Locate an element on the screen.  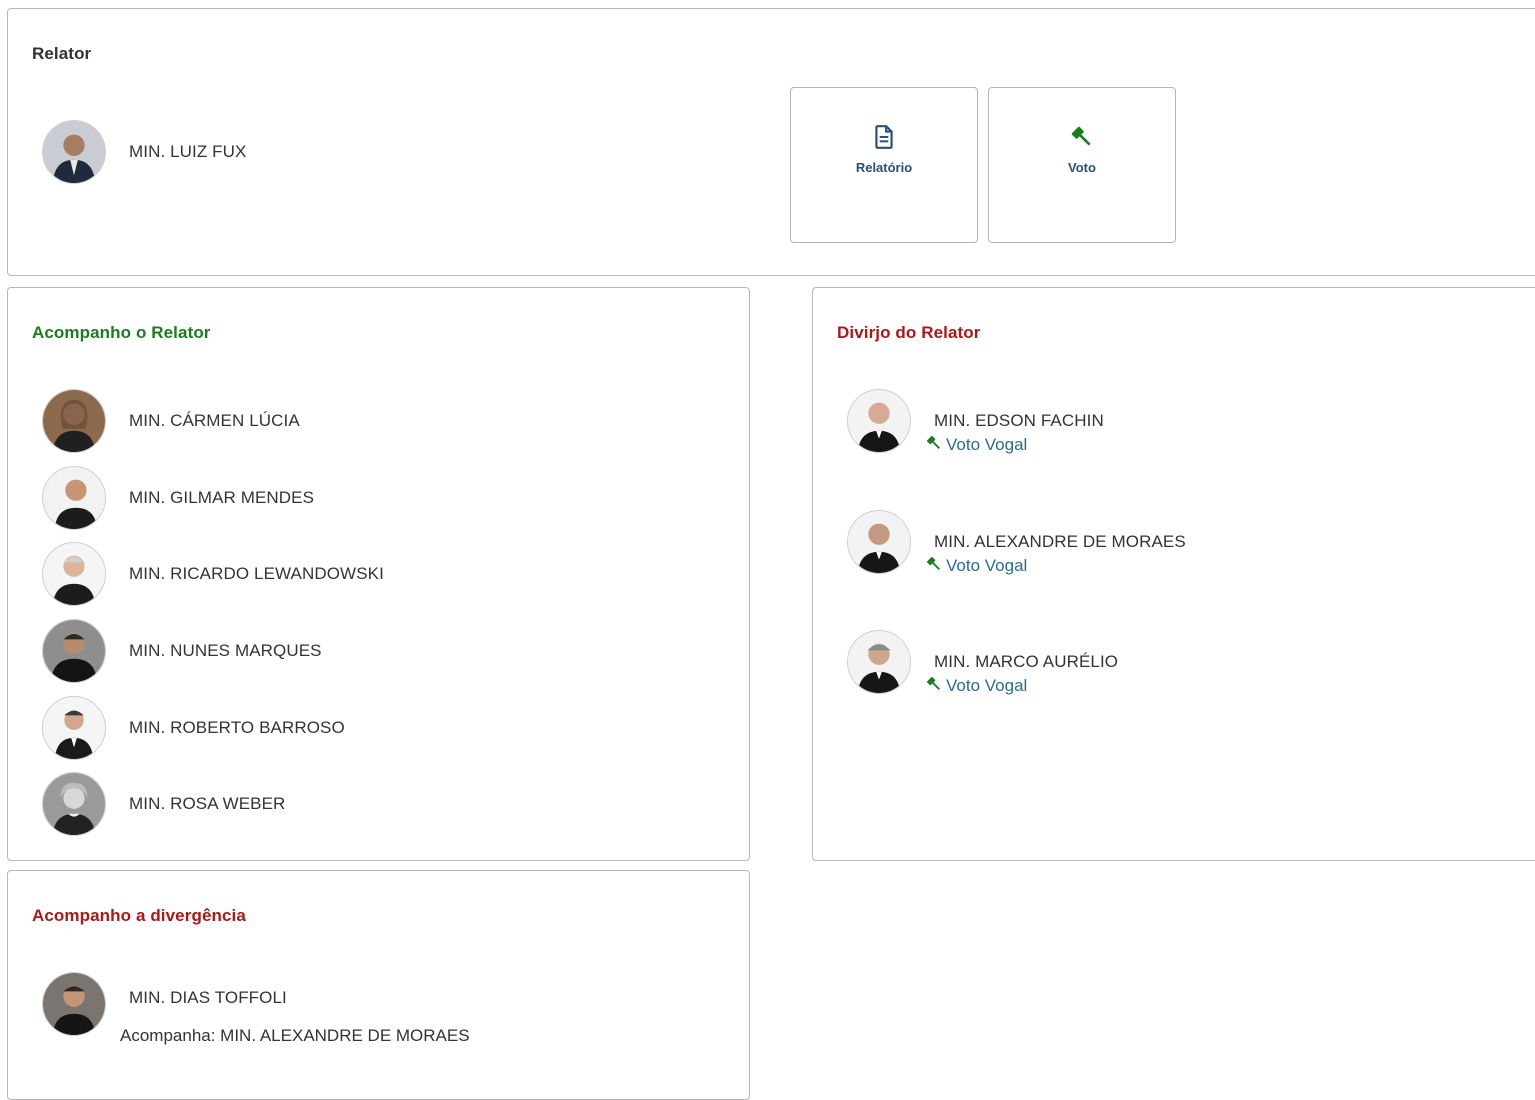
list-item: MIN. EDSON FACHIN Voto Vogal is located at coordinates (1147, 423).